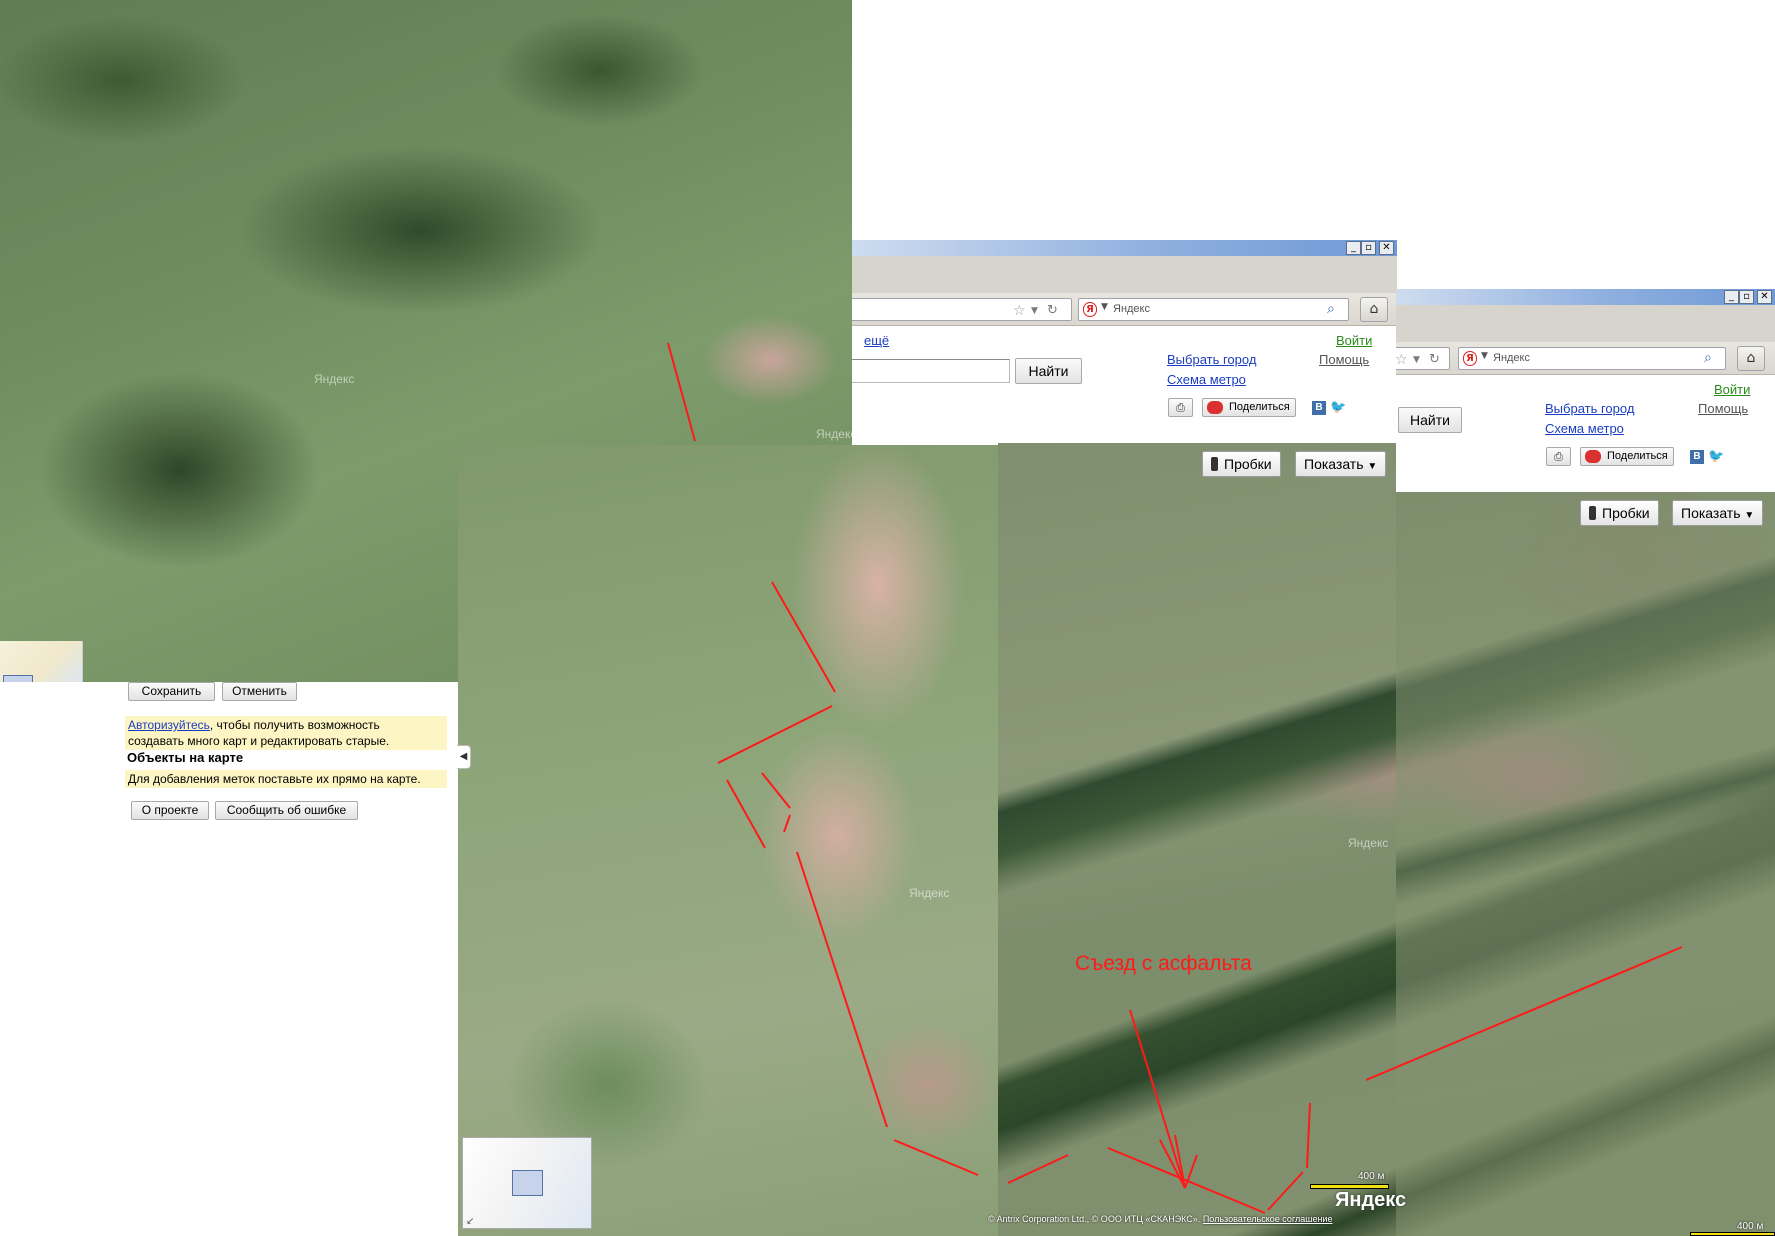  I want to click on satellite-map-right-overlap, so click(1585, 864).